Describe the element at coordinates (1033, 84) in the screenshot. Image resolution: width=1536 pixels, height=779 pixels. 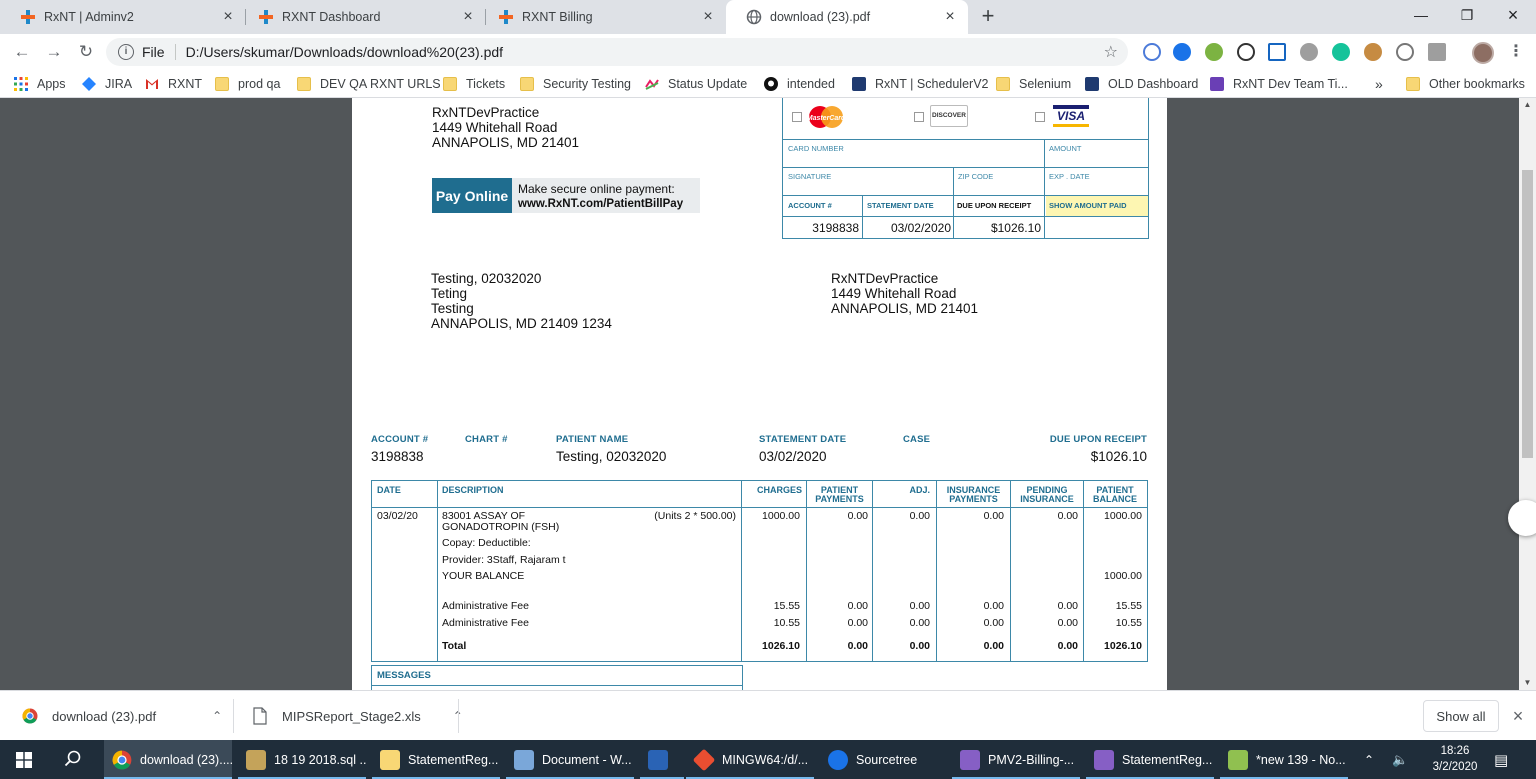
I see `bookmark-selenium: Selenium` at that location.